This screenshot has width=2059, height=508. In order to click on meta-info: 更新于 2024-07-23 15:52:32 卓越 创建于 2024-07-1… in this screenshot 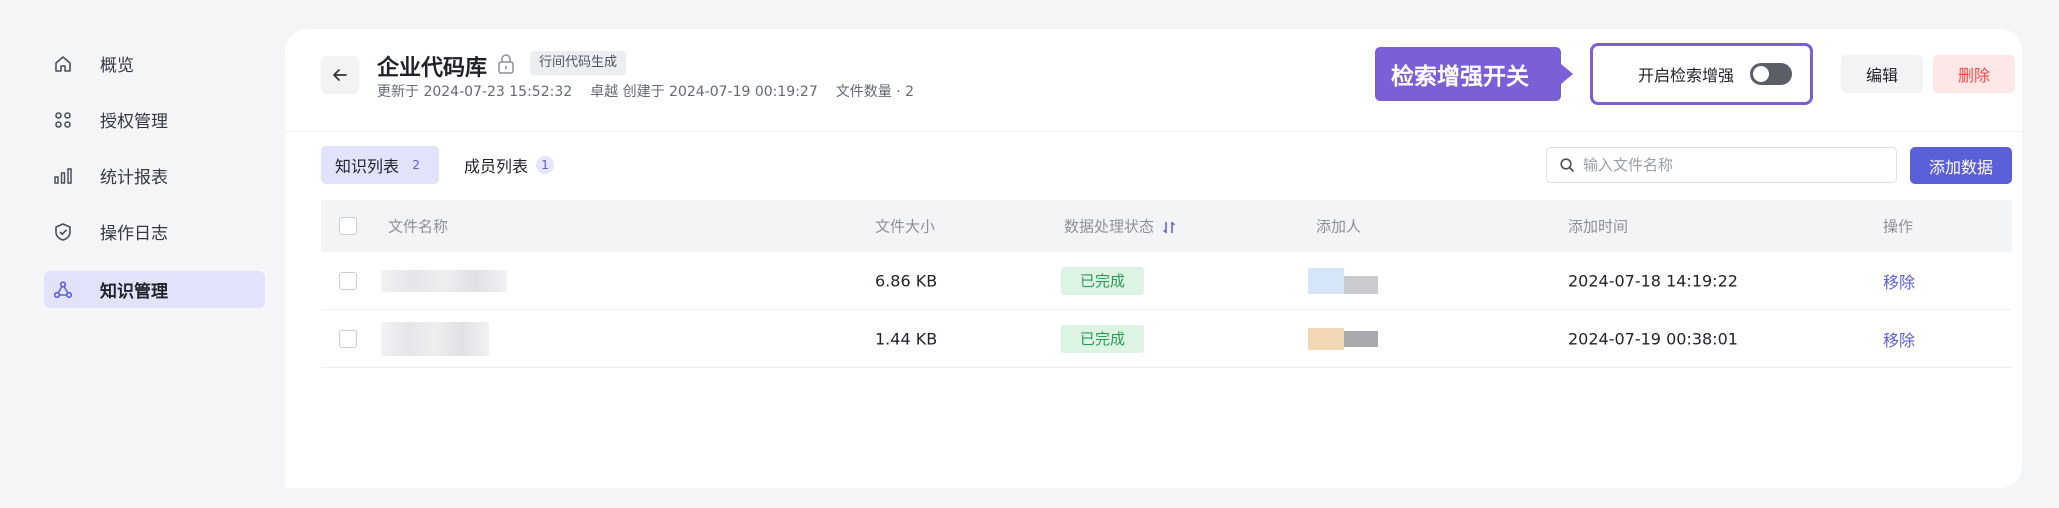, I will do `click(645, 91)`.